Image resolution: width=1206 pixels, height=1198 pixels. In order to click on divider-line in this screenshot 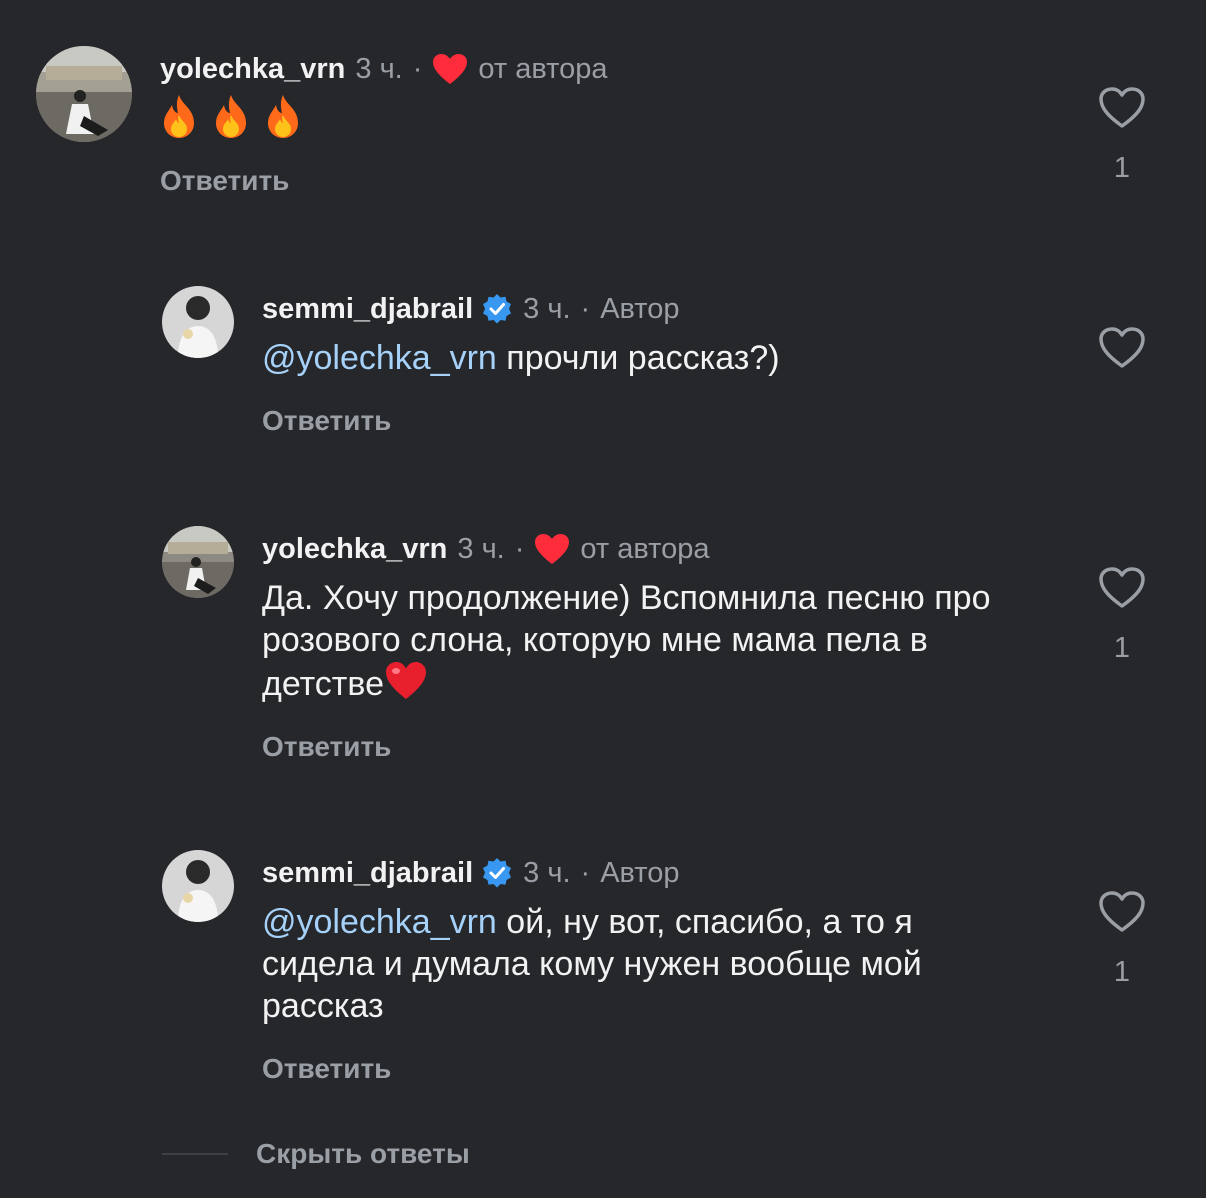, I will do `click(195, 1154)`.